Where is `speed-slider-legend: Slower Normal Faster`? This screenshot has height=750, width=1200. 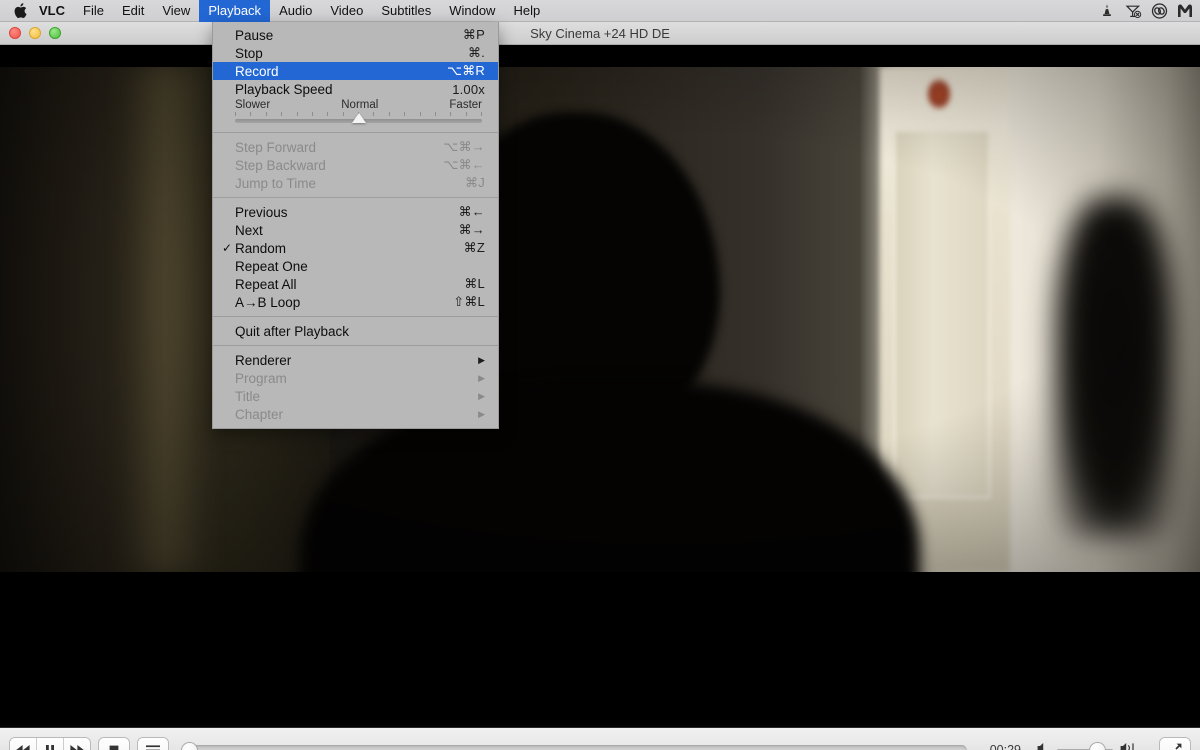
speed-slider-legend: Slower Normal Faster is located at coordinates (358, 105).